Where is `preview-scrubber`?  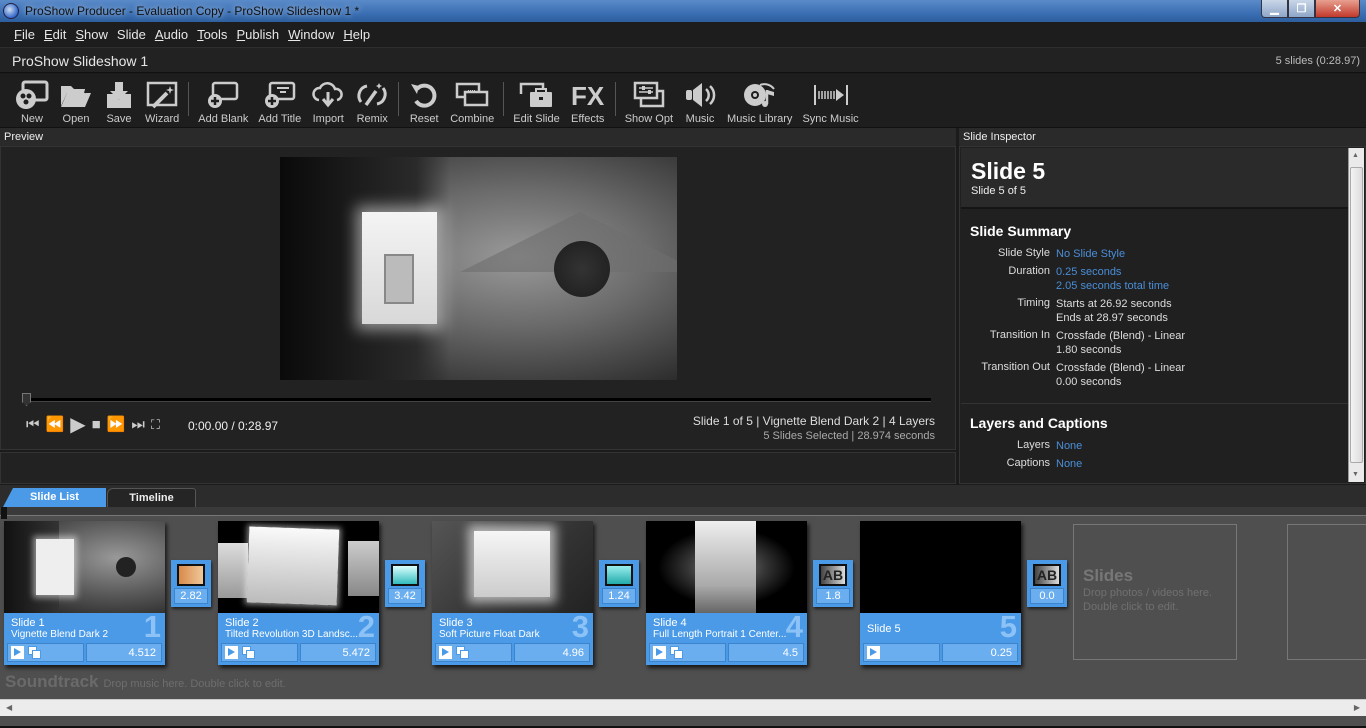
preview-scrubber is located at coordinates (476, 399).